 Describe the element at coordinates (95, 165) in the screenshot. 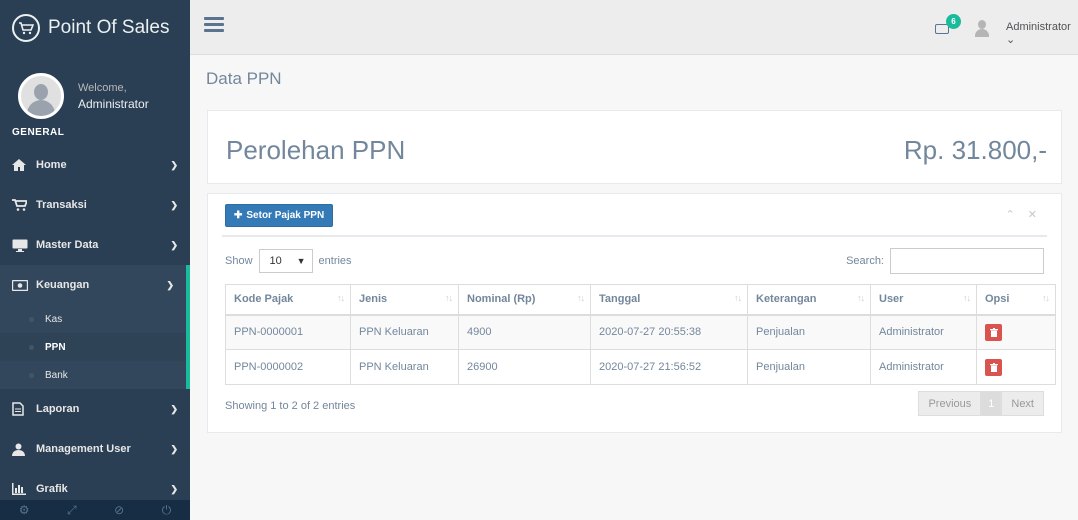

I see `sidebar-item-home: Home ❯` at that location.